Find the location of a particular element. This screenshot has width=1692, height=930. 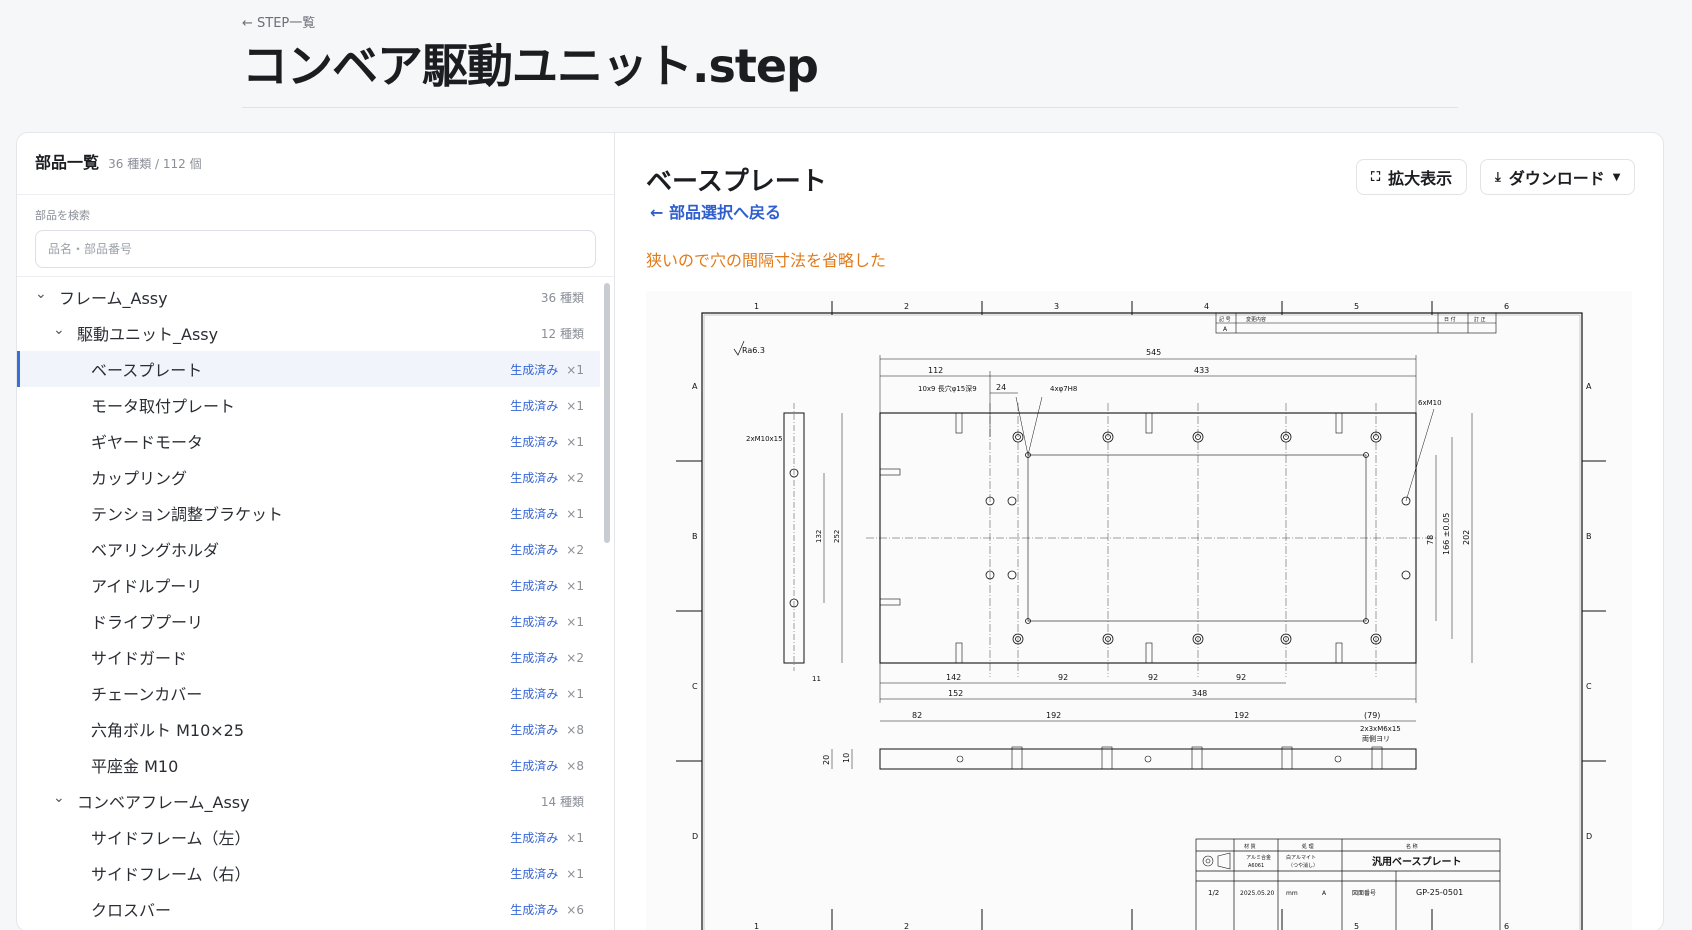

tb-head: 処 理 is located at coordinates (1308, 846).